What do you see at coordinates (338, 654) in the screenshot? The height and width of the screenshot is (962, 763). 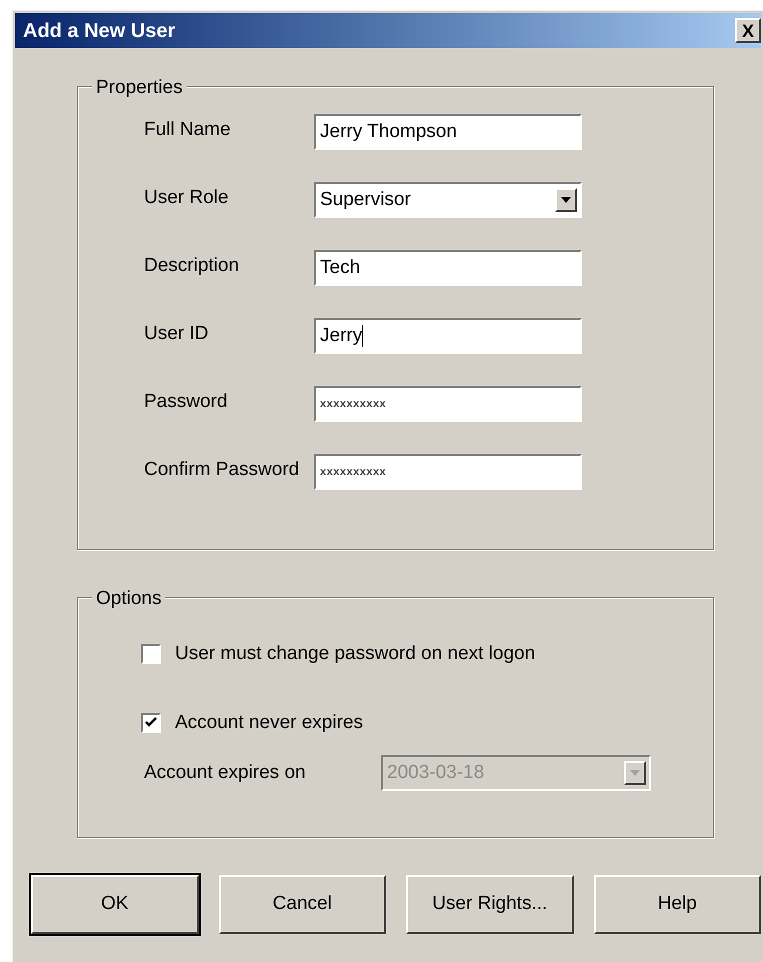 I see `checkbox-option: User must change password on next logon` at bounding box center [338, 654].